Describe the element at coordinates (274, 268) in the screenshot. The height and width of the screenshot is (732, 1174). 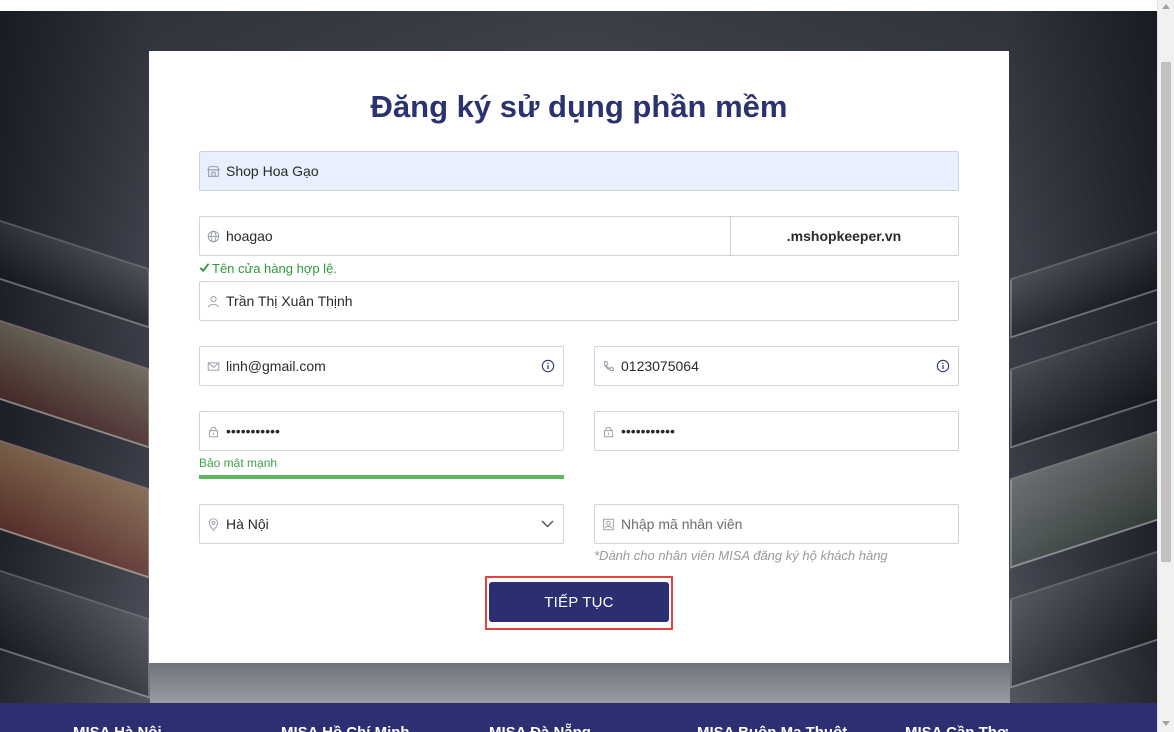
I see `validation-text: Tên cửa hàng hợp lệ.` at that location.